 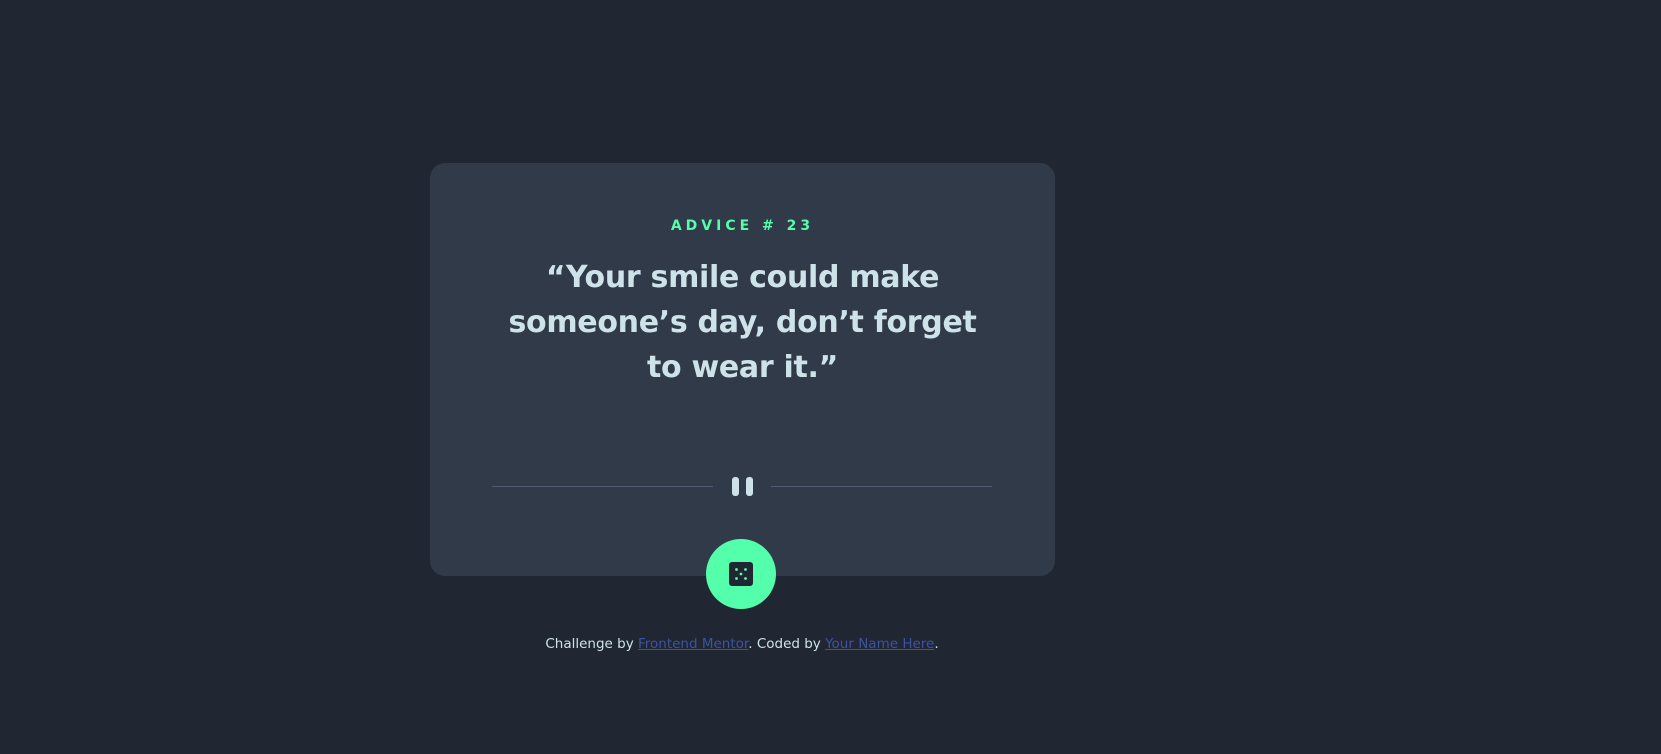 I want to click on dice-icon, so click(x=741, y=574).